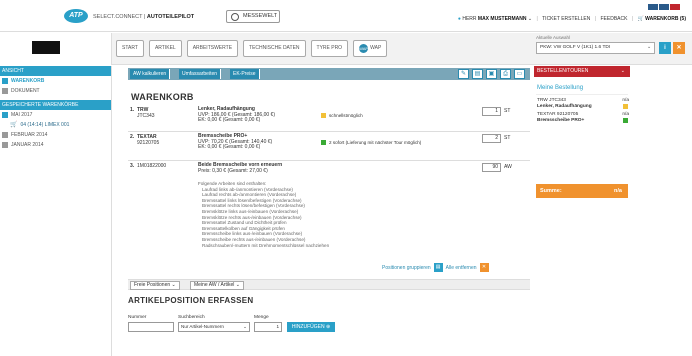  What do you see at coordinates (233, 170) in the screenshot?
I see `work-price: Preis: 0,30 € (Gesamt: 27,00 €)` at bounding box center [233, 170].